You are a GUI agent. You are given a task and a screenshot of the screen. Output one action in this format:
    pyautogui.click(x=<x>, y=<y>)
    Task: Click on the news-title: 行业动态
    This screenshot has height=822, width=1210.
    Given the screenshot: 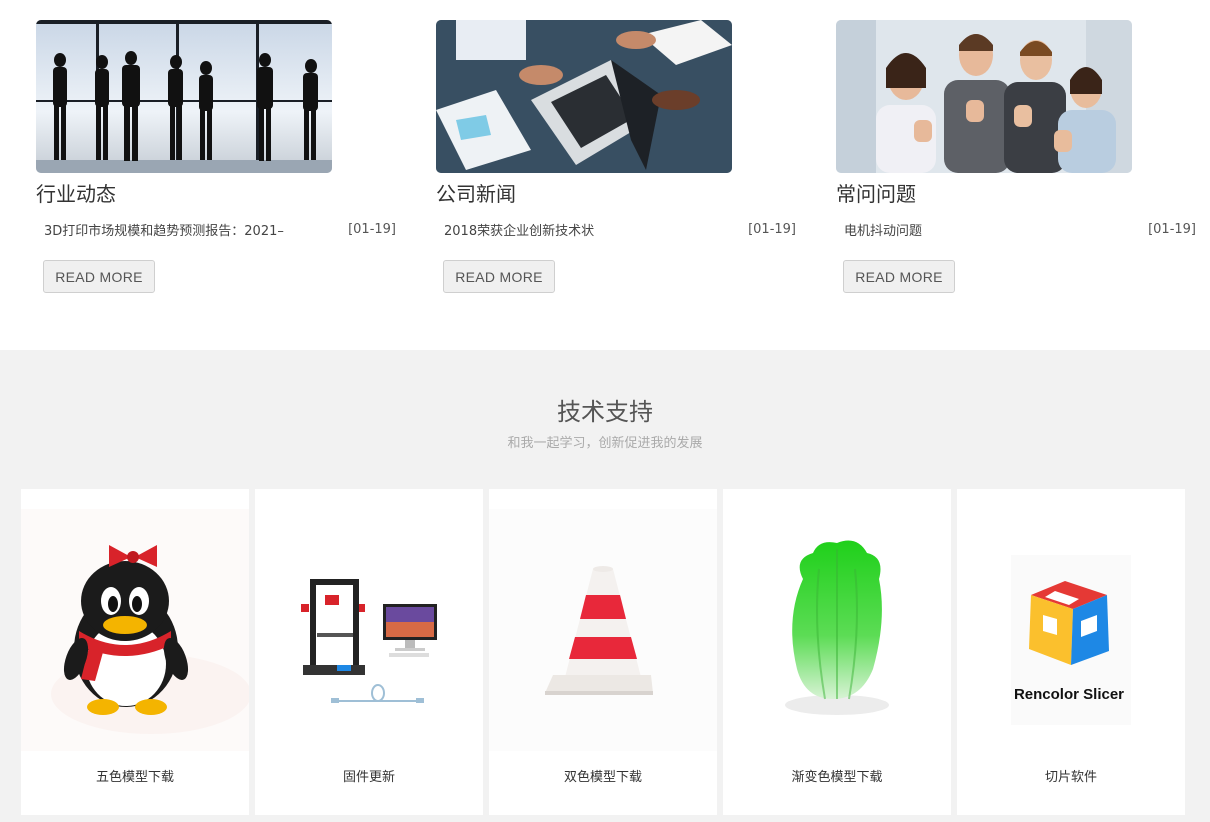 What is the action you would take?
    pyautogui.click(x=216, y=194)
    